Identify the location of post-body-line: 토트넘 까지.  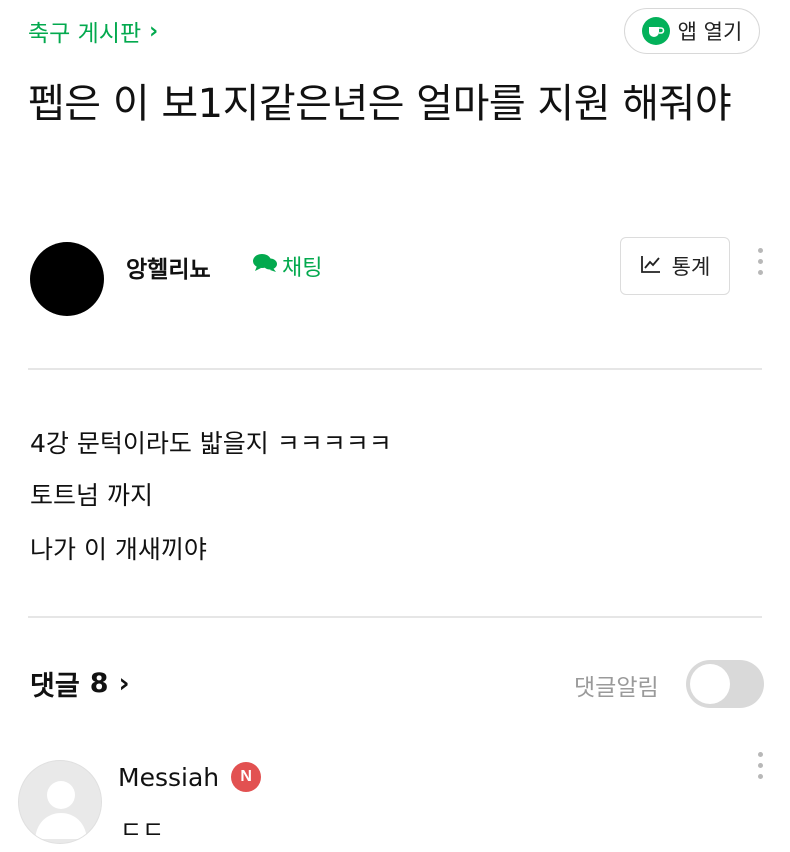
(91, 495).